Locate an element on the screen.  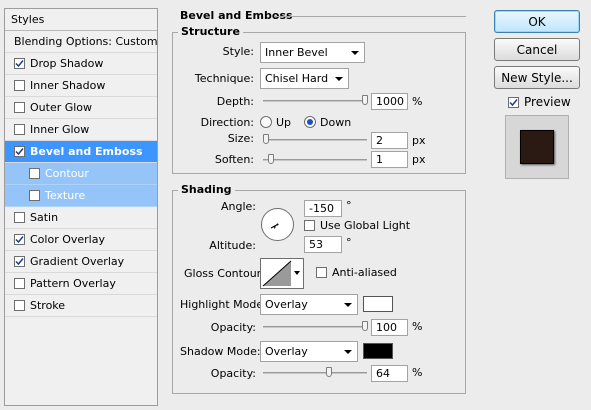
depth-slider-track is located at coordinates (315, 101).